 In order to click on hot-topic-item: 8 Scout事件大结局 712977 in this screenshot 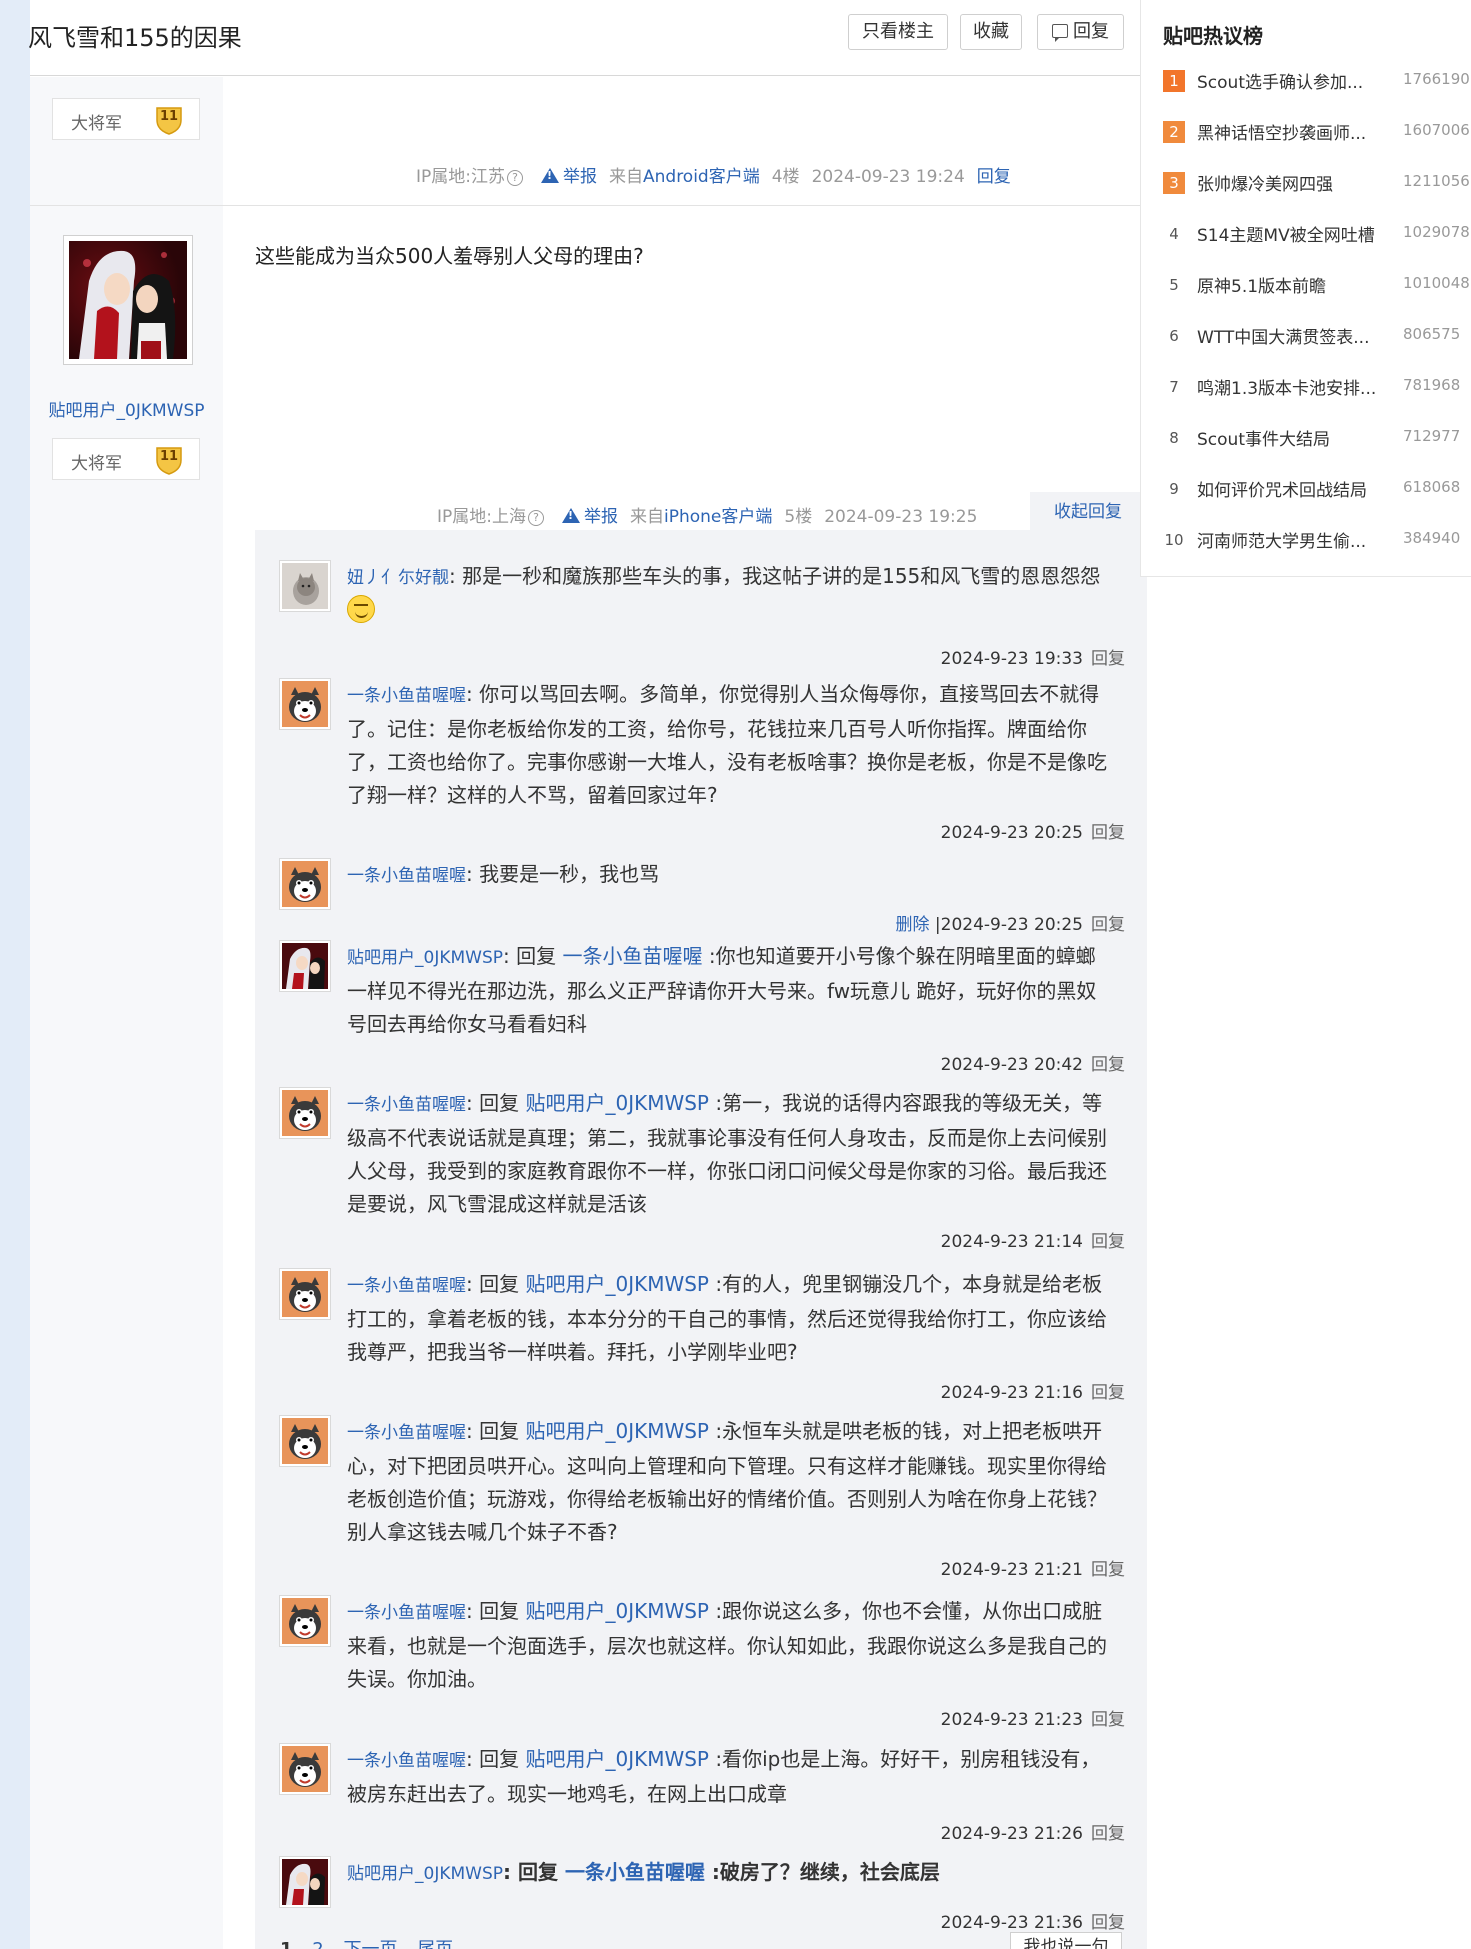, I will do `click(1317, 438)`.